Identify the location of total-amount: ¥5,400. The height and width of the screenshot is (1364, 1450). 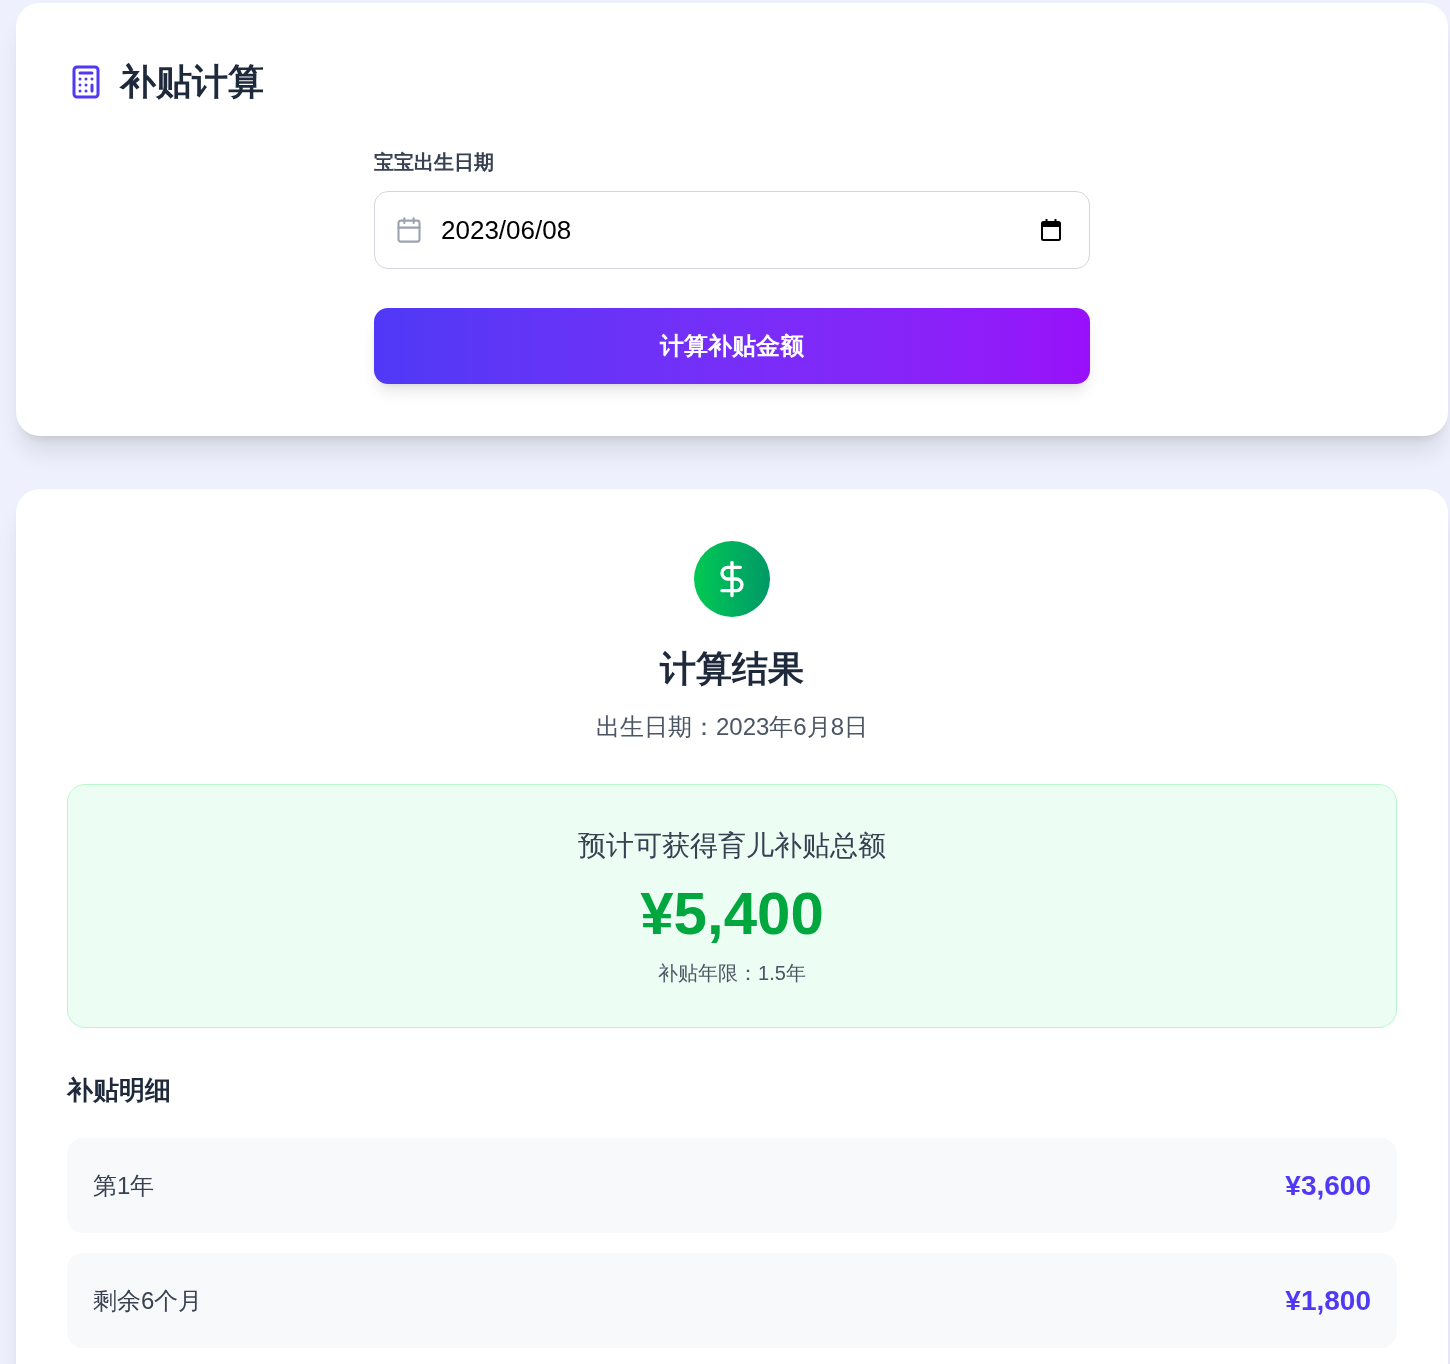
(732, 914).